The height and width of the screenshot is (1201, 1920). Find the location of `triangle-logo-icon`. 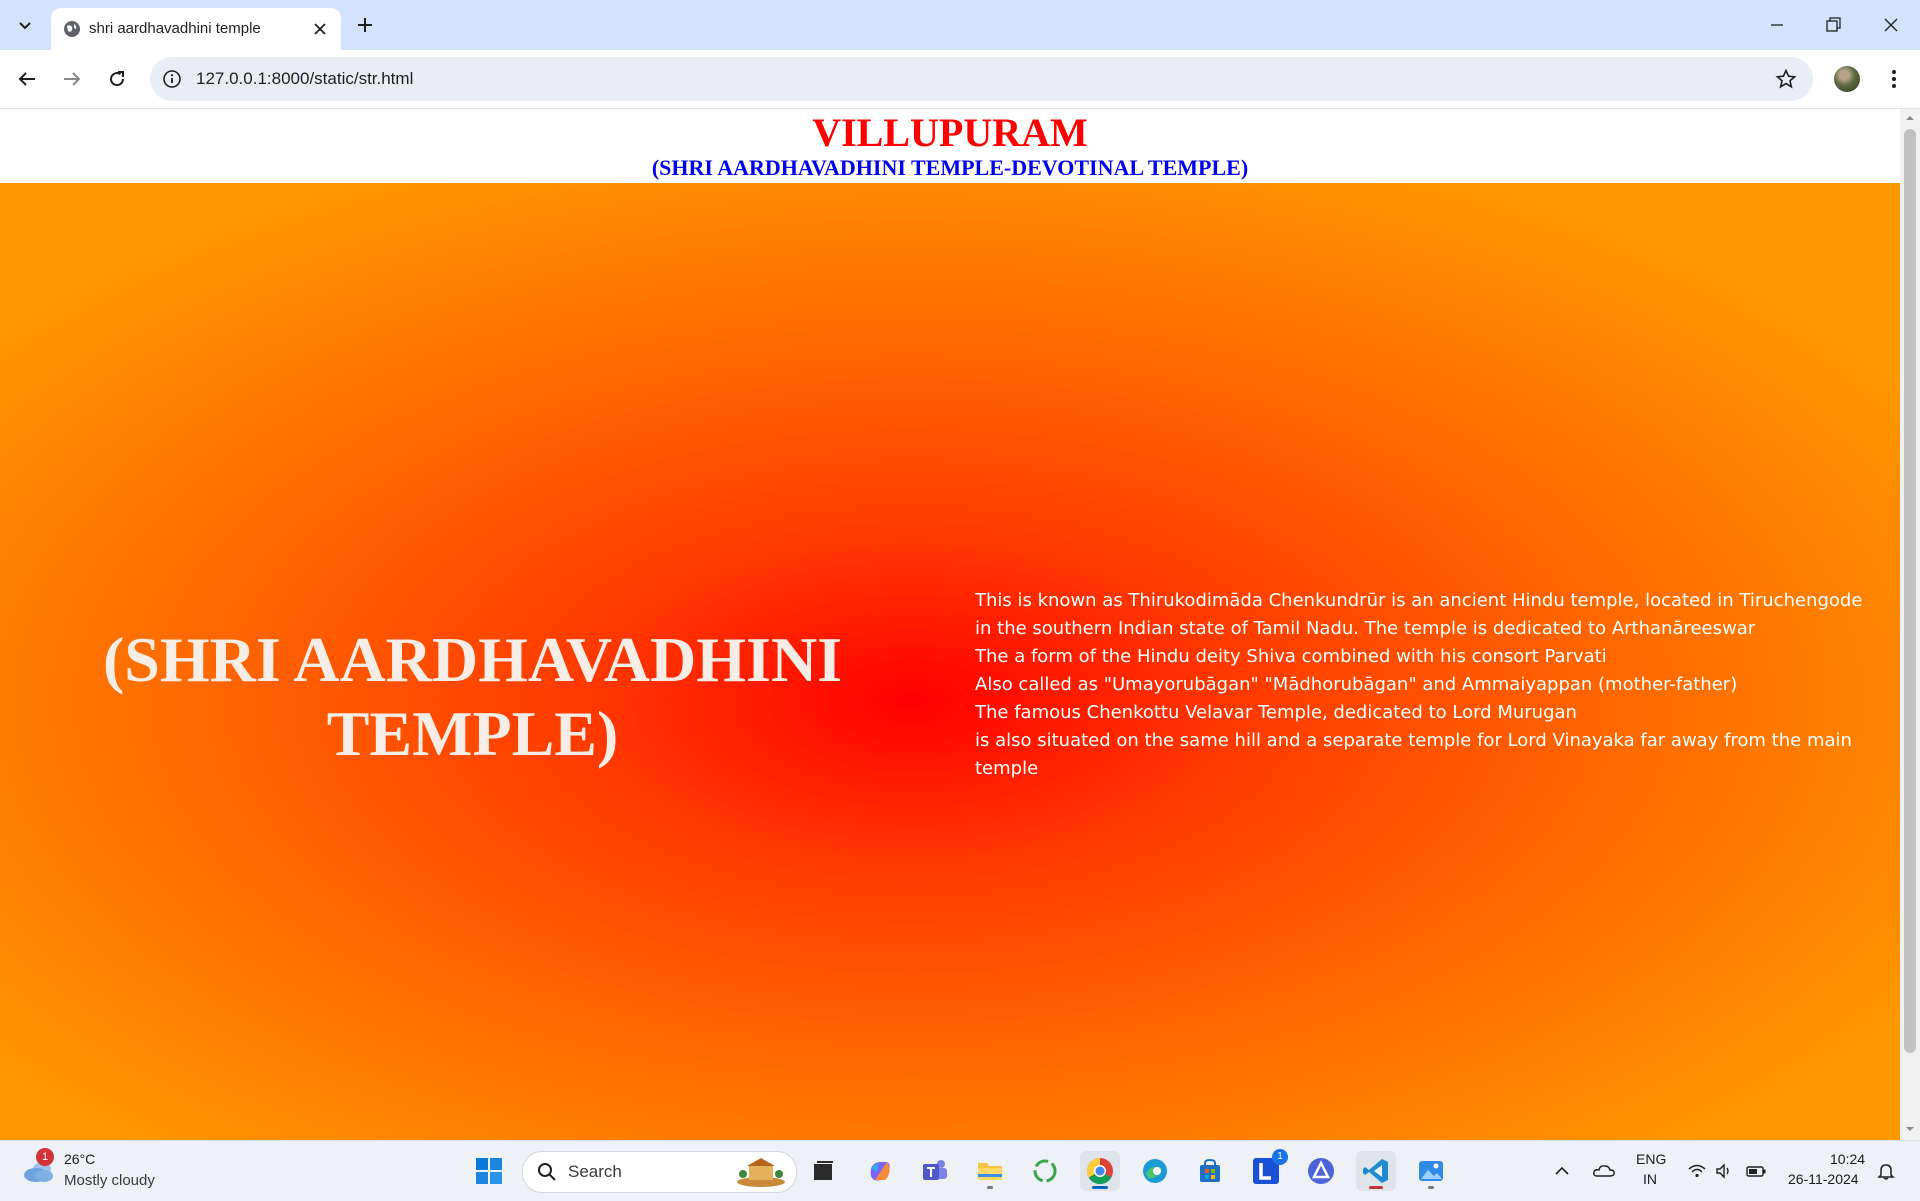

triangle-logo-icon is located at coordinates (1321, 1171).